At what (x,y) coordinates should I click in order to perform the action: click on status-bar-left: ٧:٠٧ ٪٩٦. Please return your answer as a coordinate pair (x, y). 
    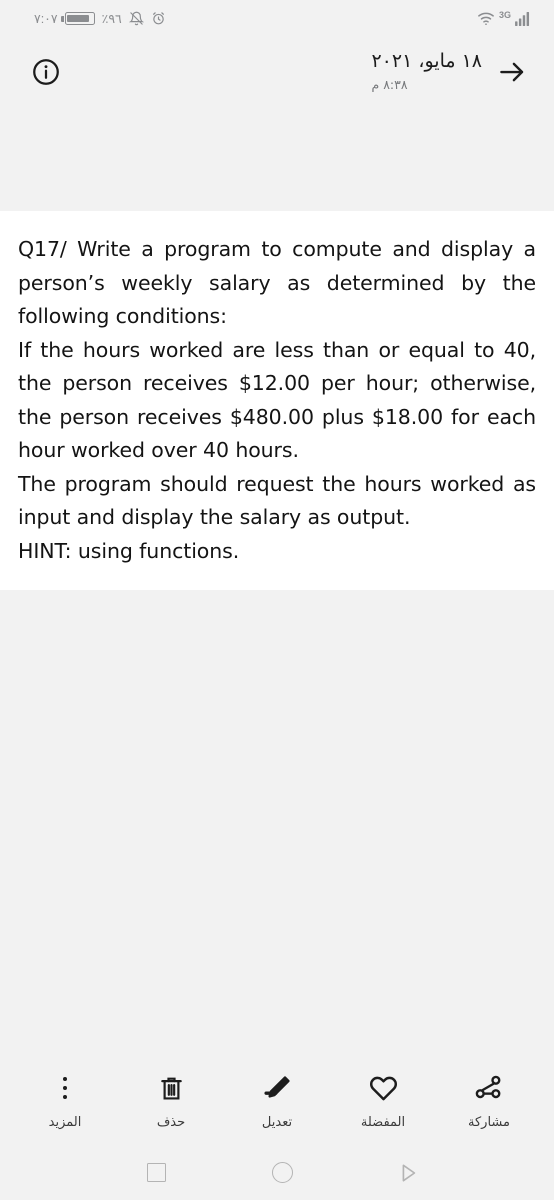
    Looking at the image, I should click on (100, 18).